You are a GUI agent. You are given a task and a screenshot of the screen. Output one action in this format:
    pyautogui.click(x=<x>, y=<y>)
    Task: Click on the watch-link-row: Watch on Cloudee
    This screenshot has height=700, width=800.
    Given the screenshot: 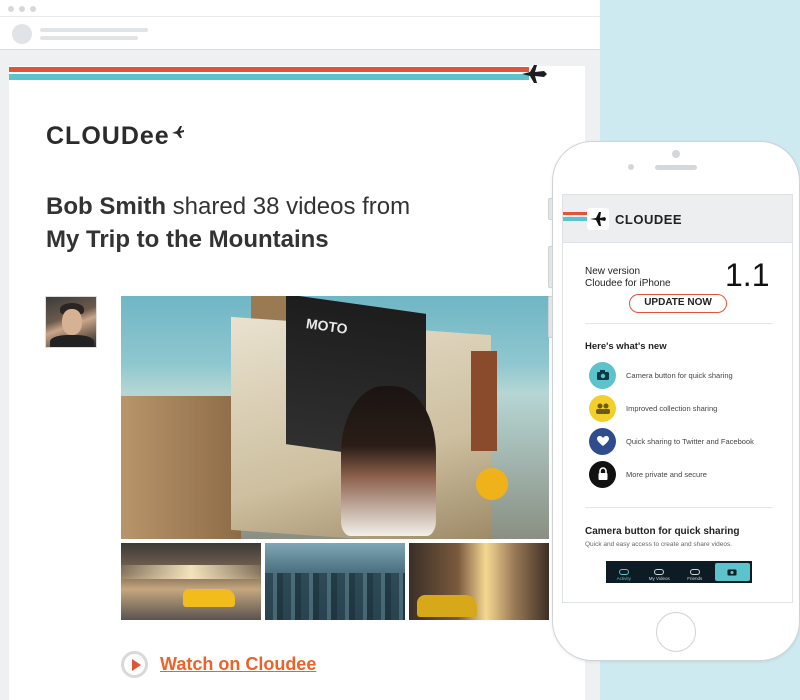 What is the action you would take?
    pyautogui.click(x=218, y=664)
    